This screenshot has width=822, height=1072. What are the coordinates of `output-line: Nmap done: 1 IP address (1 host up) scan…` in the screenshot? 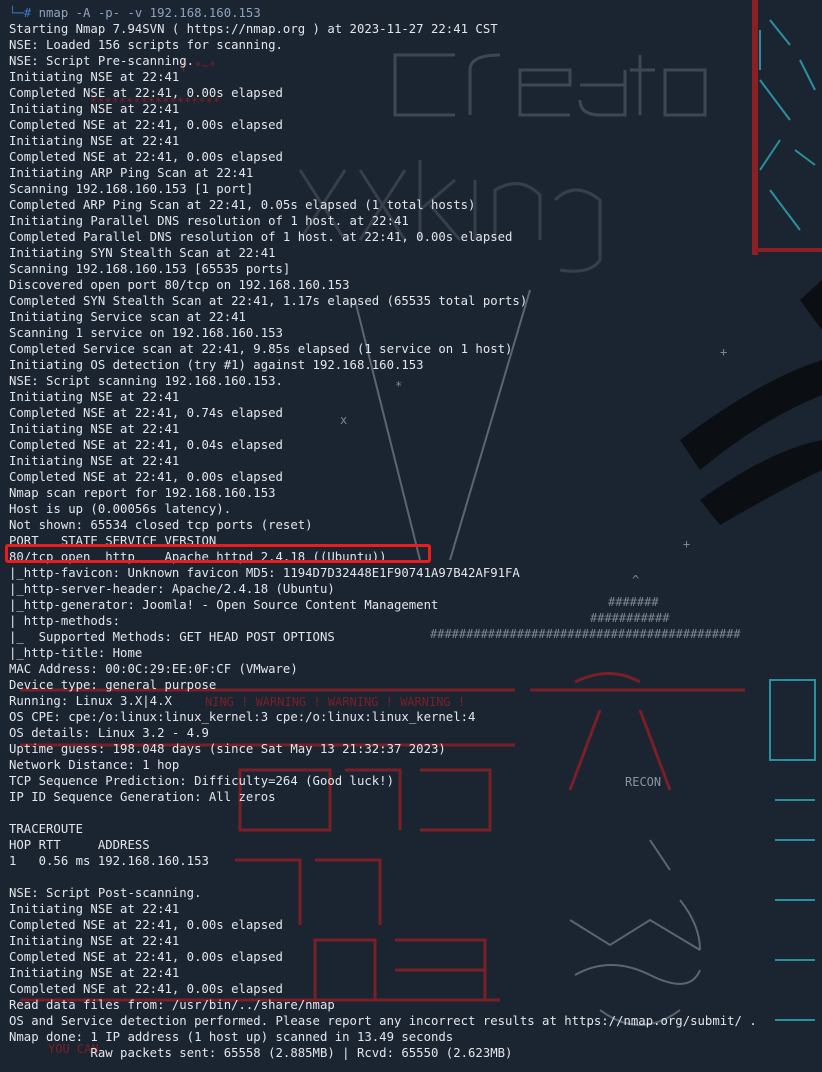 It's located at (231, 1037).